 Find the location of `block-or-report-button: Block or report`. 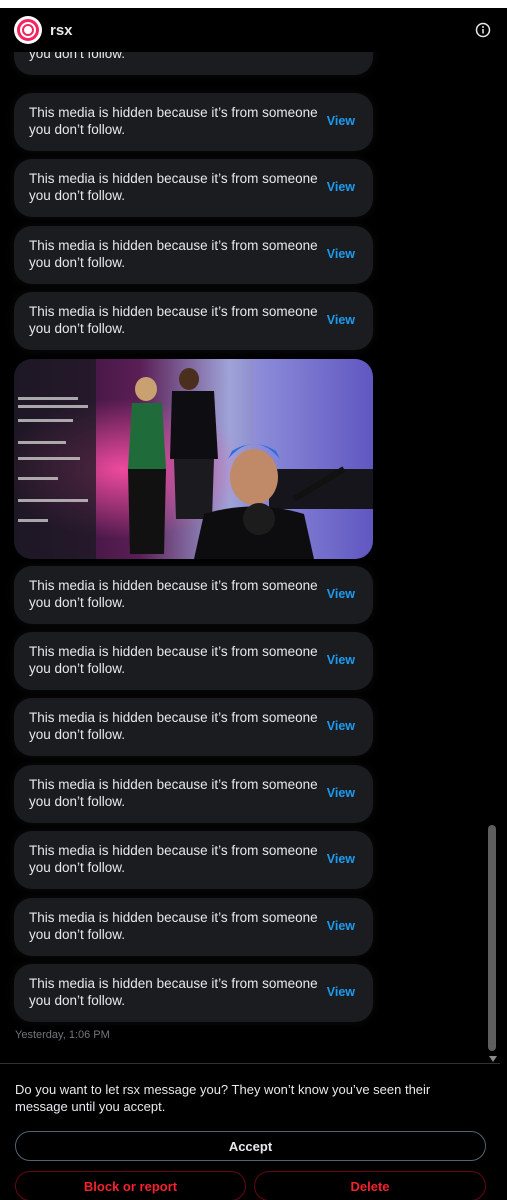

block-or-report-button: Block or report is located at coordinates (130, 1185).